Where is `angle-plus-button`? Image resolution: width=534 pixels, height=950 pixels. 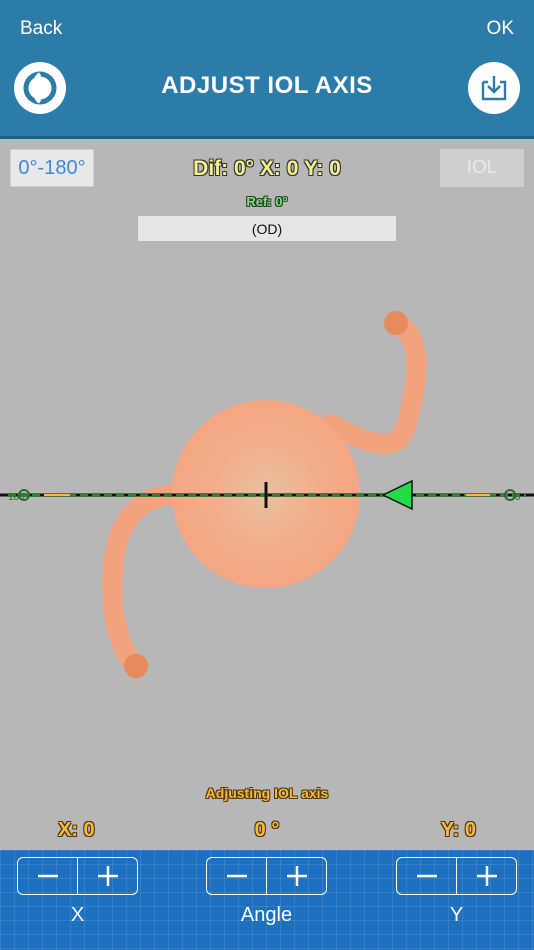
angle-plus-button is located at coordinates (296, 876).